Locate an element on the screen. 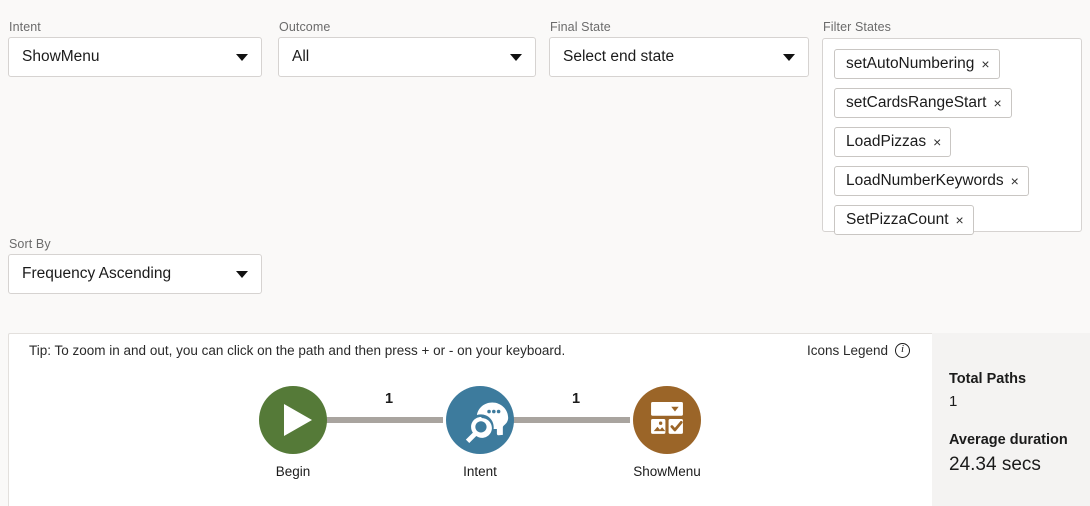 The width and height of the screenshot is (1090, 506). outcome-select: All is located at coordinates (407, 57).